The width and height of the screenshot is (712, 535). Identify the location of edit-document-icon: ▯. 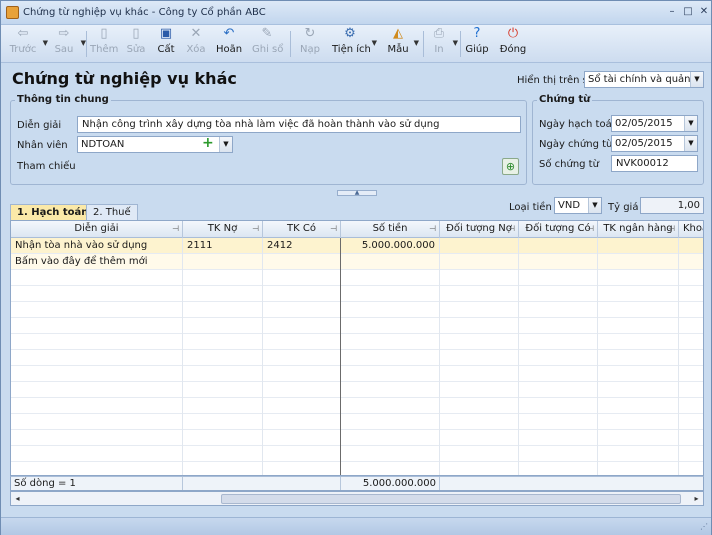
(136, 33).